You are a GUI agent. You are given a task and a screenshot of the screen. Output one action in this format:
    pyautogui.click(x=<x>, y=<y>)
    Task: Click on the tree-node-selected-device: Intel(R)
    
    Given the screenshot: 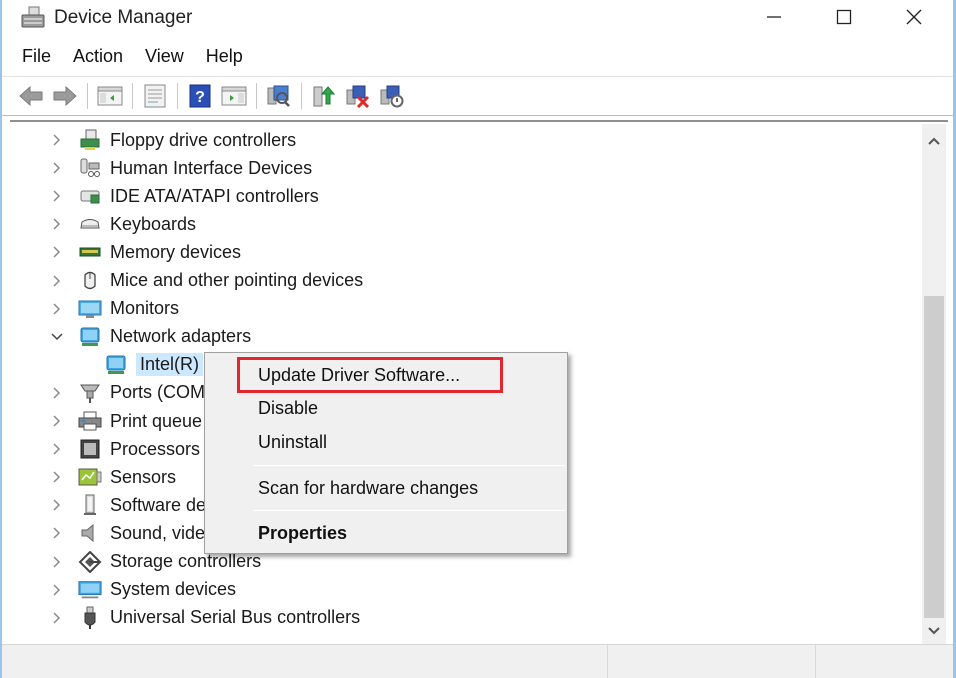 What is the action you would take?
    pyautogui.click(x=154, y=365)
    